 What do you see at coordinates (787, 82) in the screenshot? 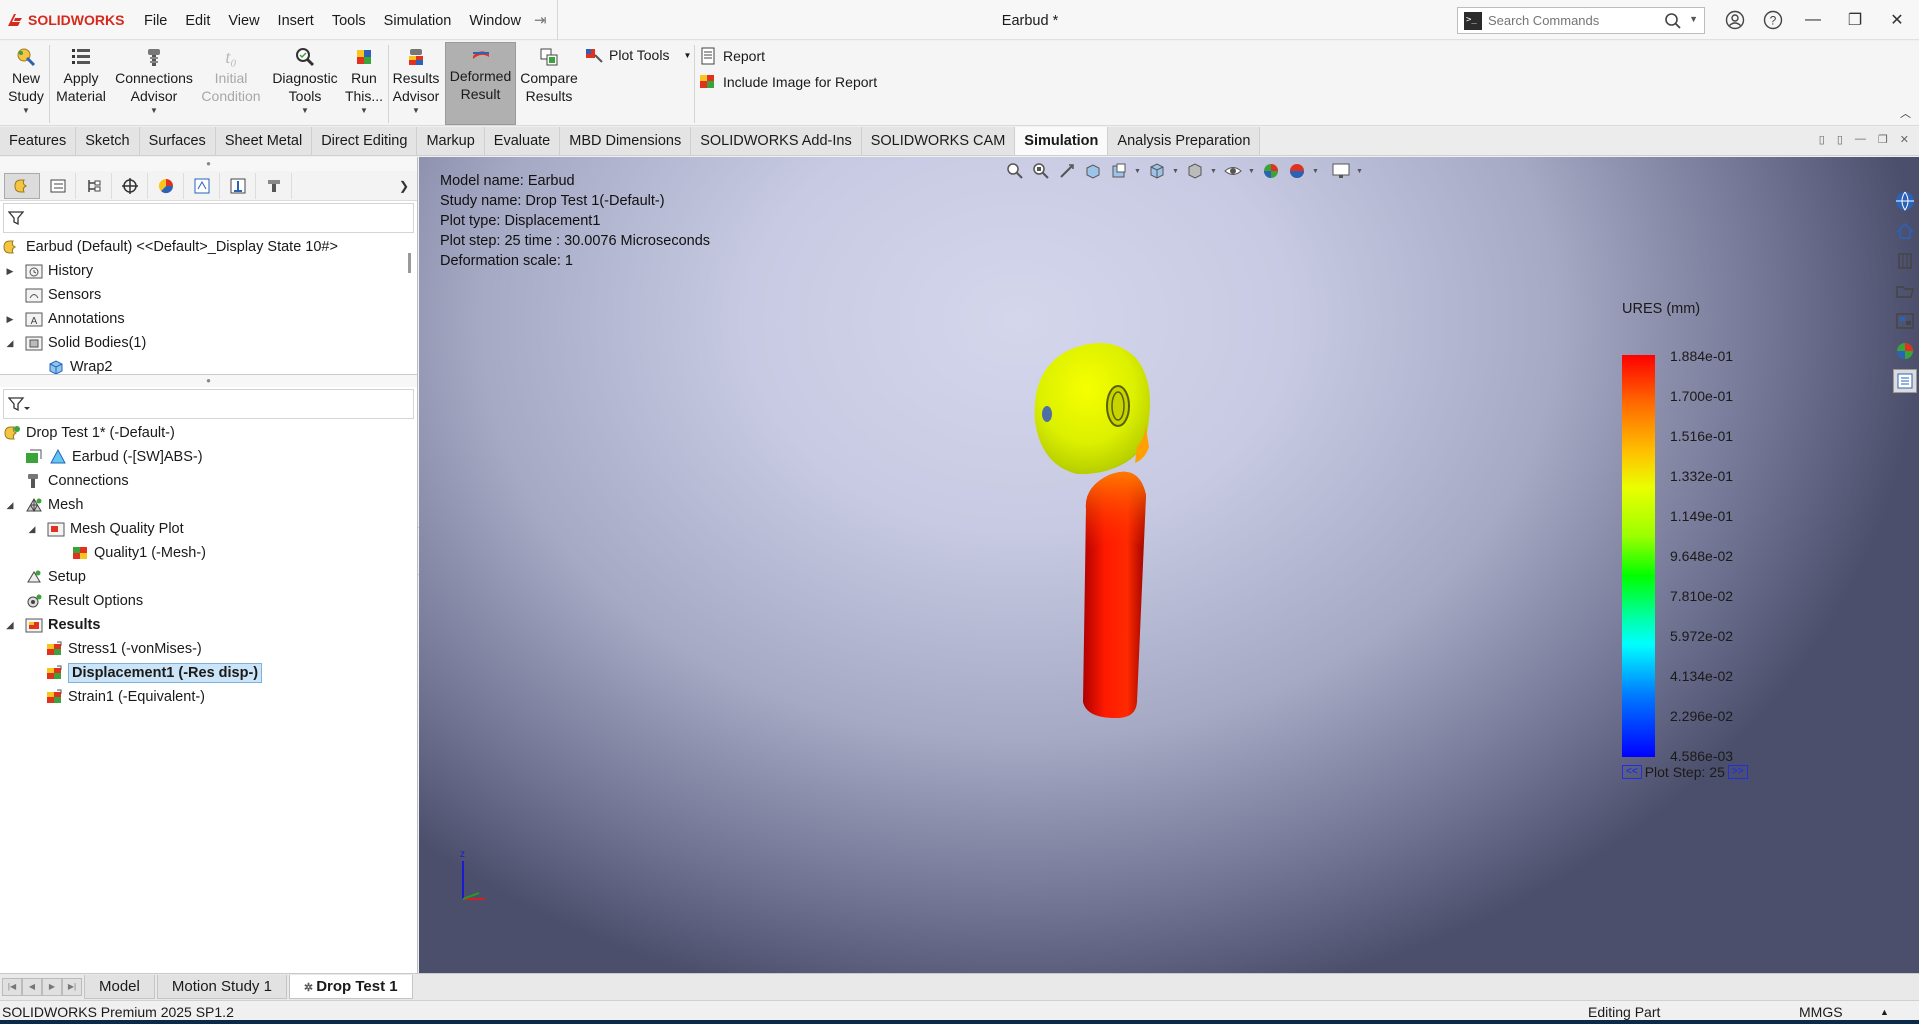
I see `include-image-report-button: Include Image for Report` at bounding box center [787, 82].